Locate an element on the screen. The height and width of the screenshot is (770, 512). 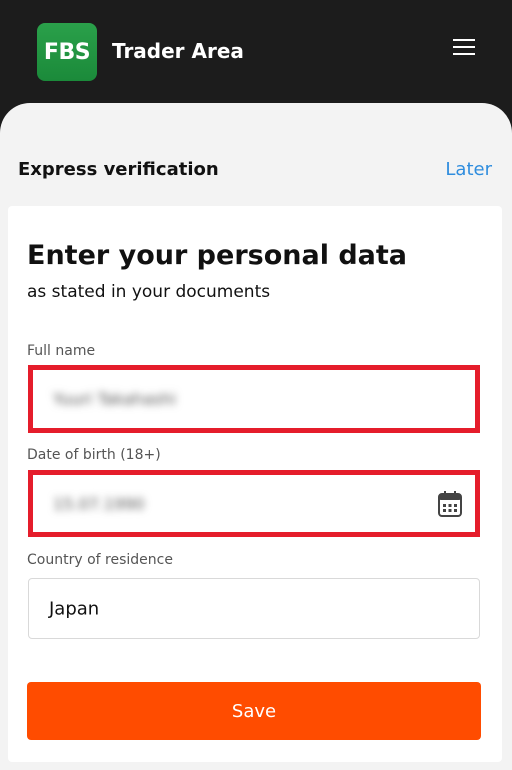
date-of-birth-field: 15.07.1990 is located at coordinates (254, 503).